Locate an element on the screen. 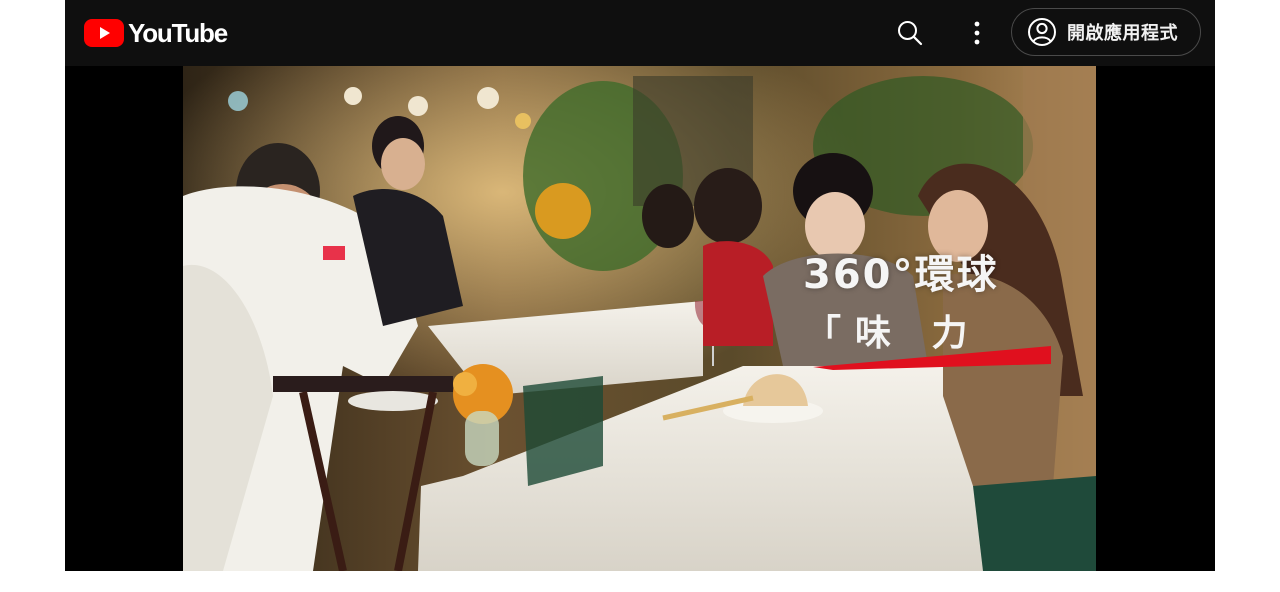 This screenshot has width=1280, height=592. open-app-label: 開啟應用程式 is located at coordinates (1122, 33).